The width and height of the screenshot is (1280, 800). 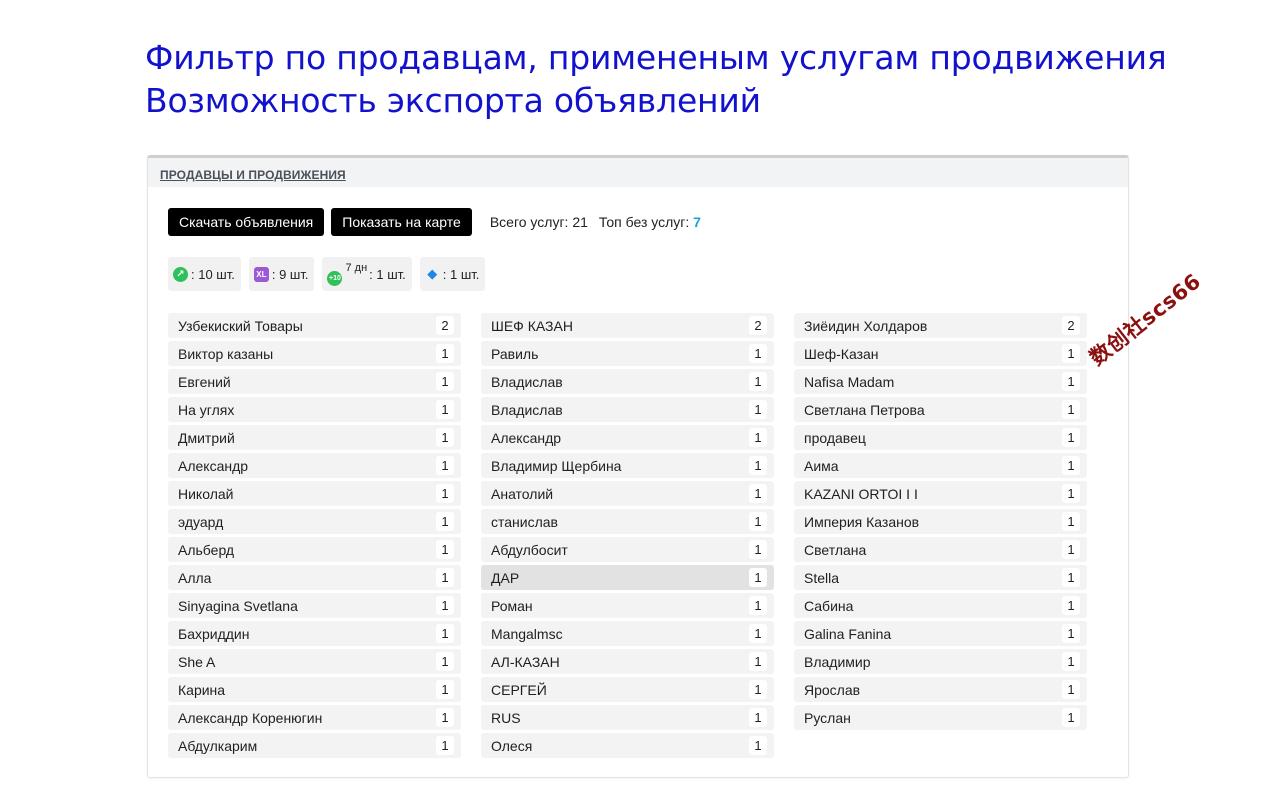 What do you see at coordinates (940, 689) in the screenshot?
I see `seller-row: Ярослав 1` at bounding box center [940, 689].